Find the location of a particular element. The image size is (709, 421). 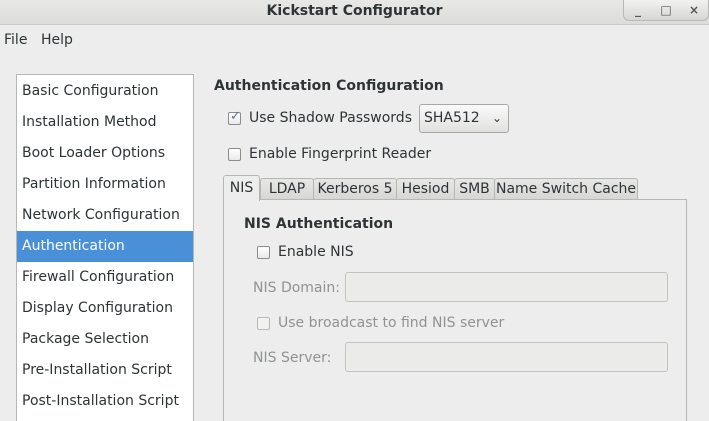

enable-nis-checkbox is located at coordinates (263, 252).